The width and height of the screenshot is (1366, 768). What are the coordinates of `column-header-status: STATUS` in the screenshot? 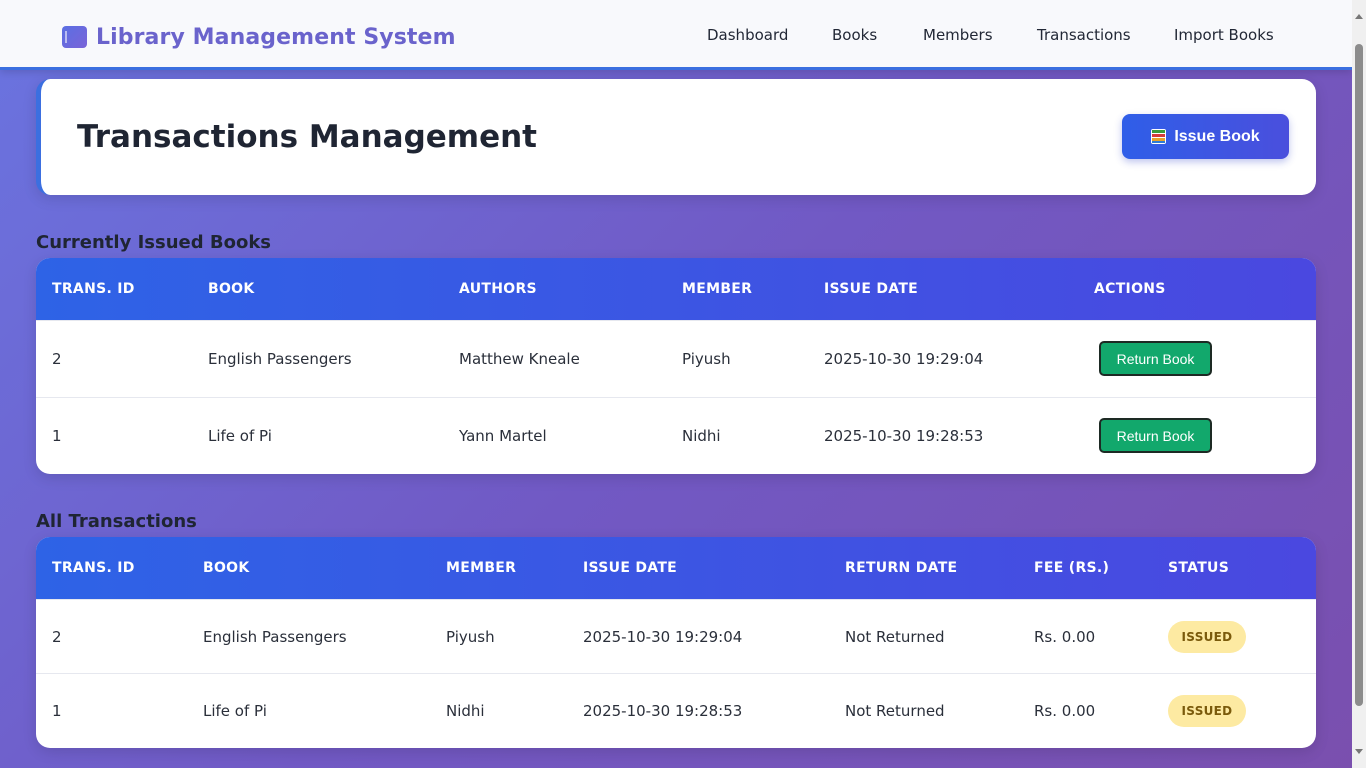 It's located at (1198, 568).